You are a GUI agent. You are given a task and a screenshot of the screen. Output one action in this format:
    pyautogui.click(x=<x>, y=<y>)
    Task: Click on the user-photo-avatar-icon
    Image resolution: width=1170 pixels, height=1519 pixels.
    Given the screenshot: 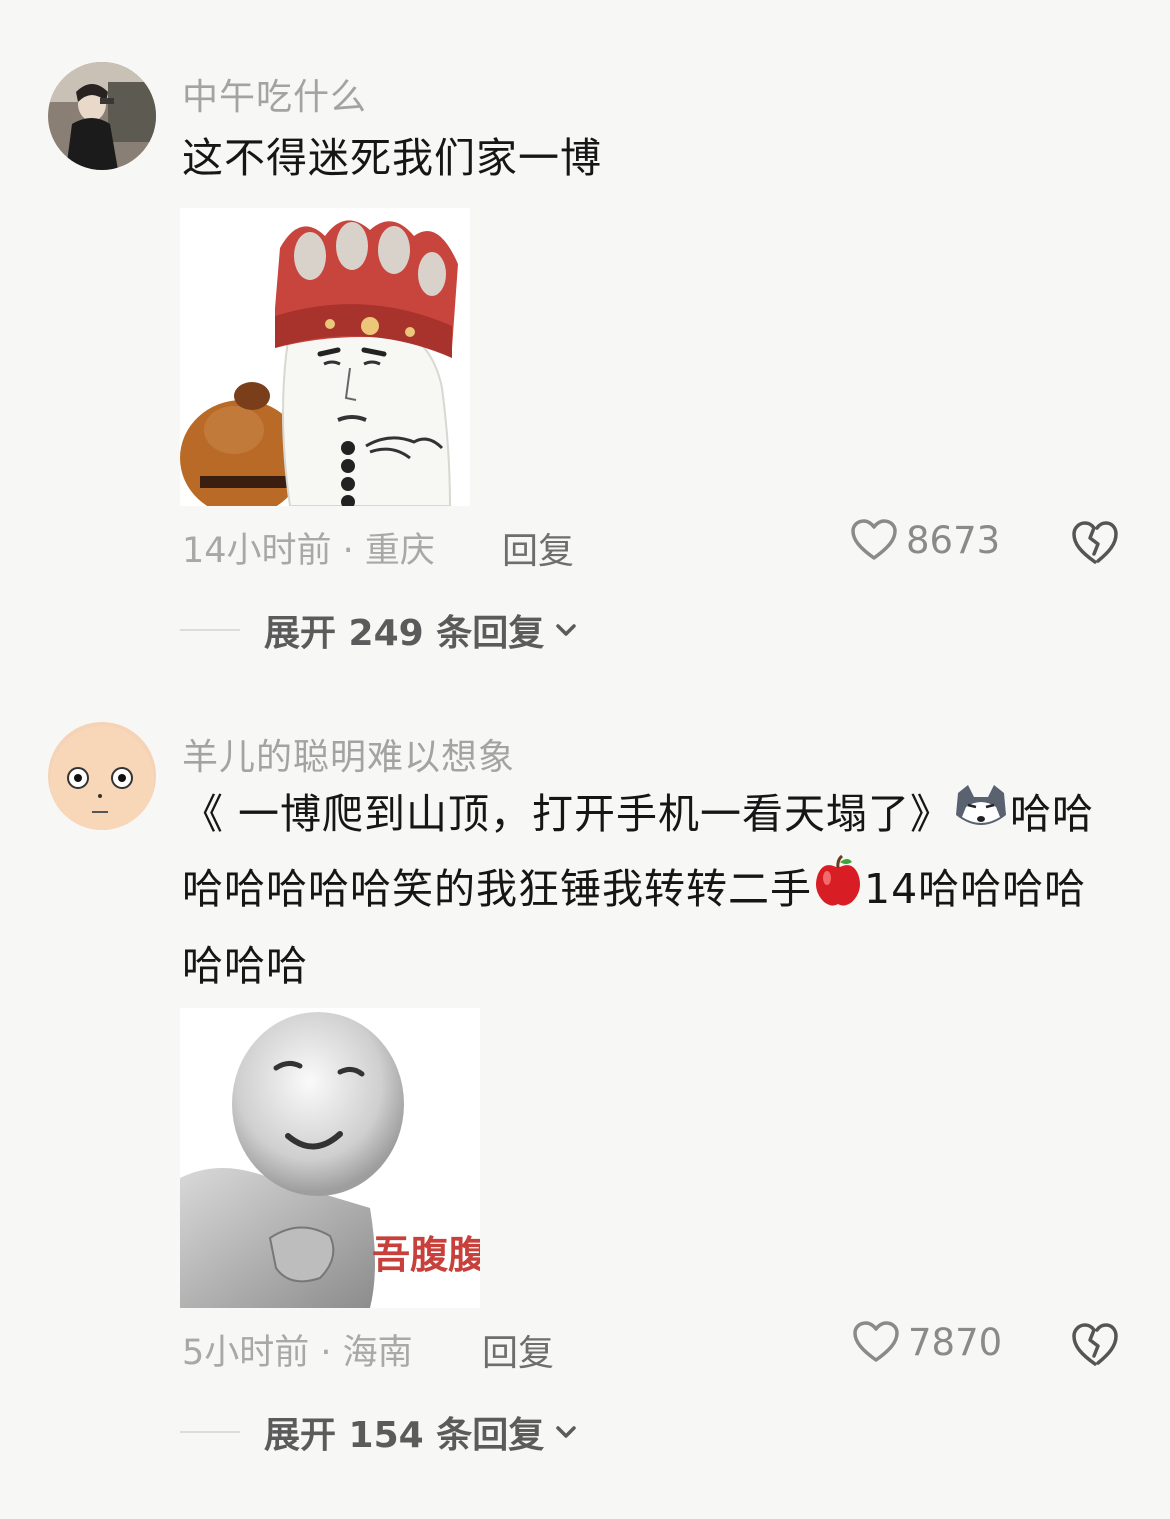 What is the action you would take?
    pyautogui.click(x=102, y=116)
    